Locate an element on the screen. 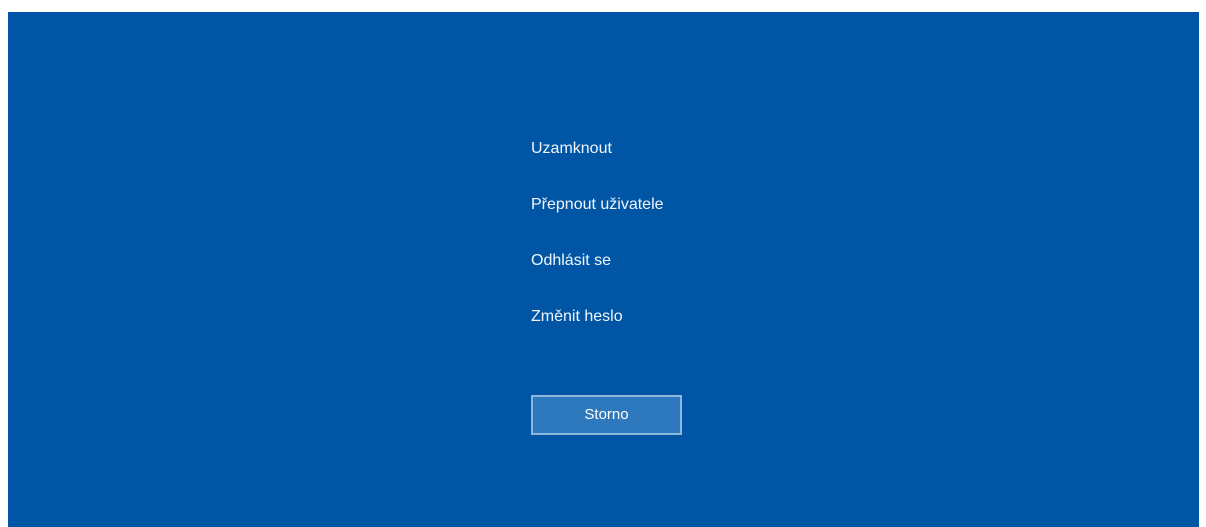  change-password-option: Změnit heslo is located at coordinates (597, 332).